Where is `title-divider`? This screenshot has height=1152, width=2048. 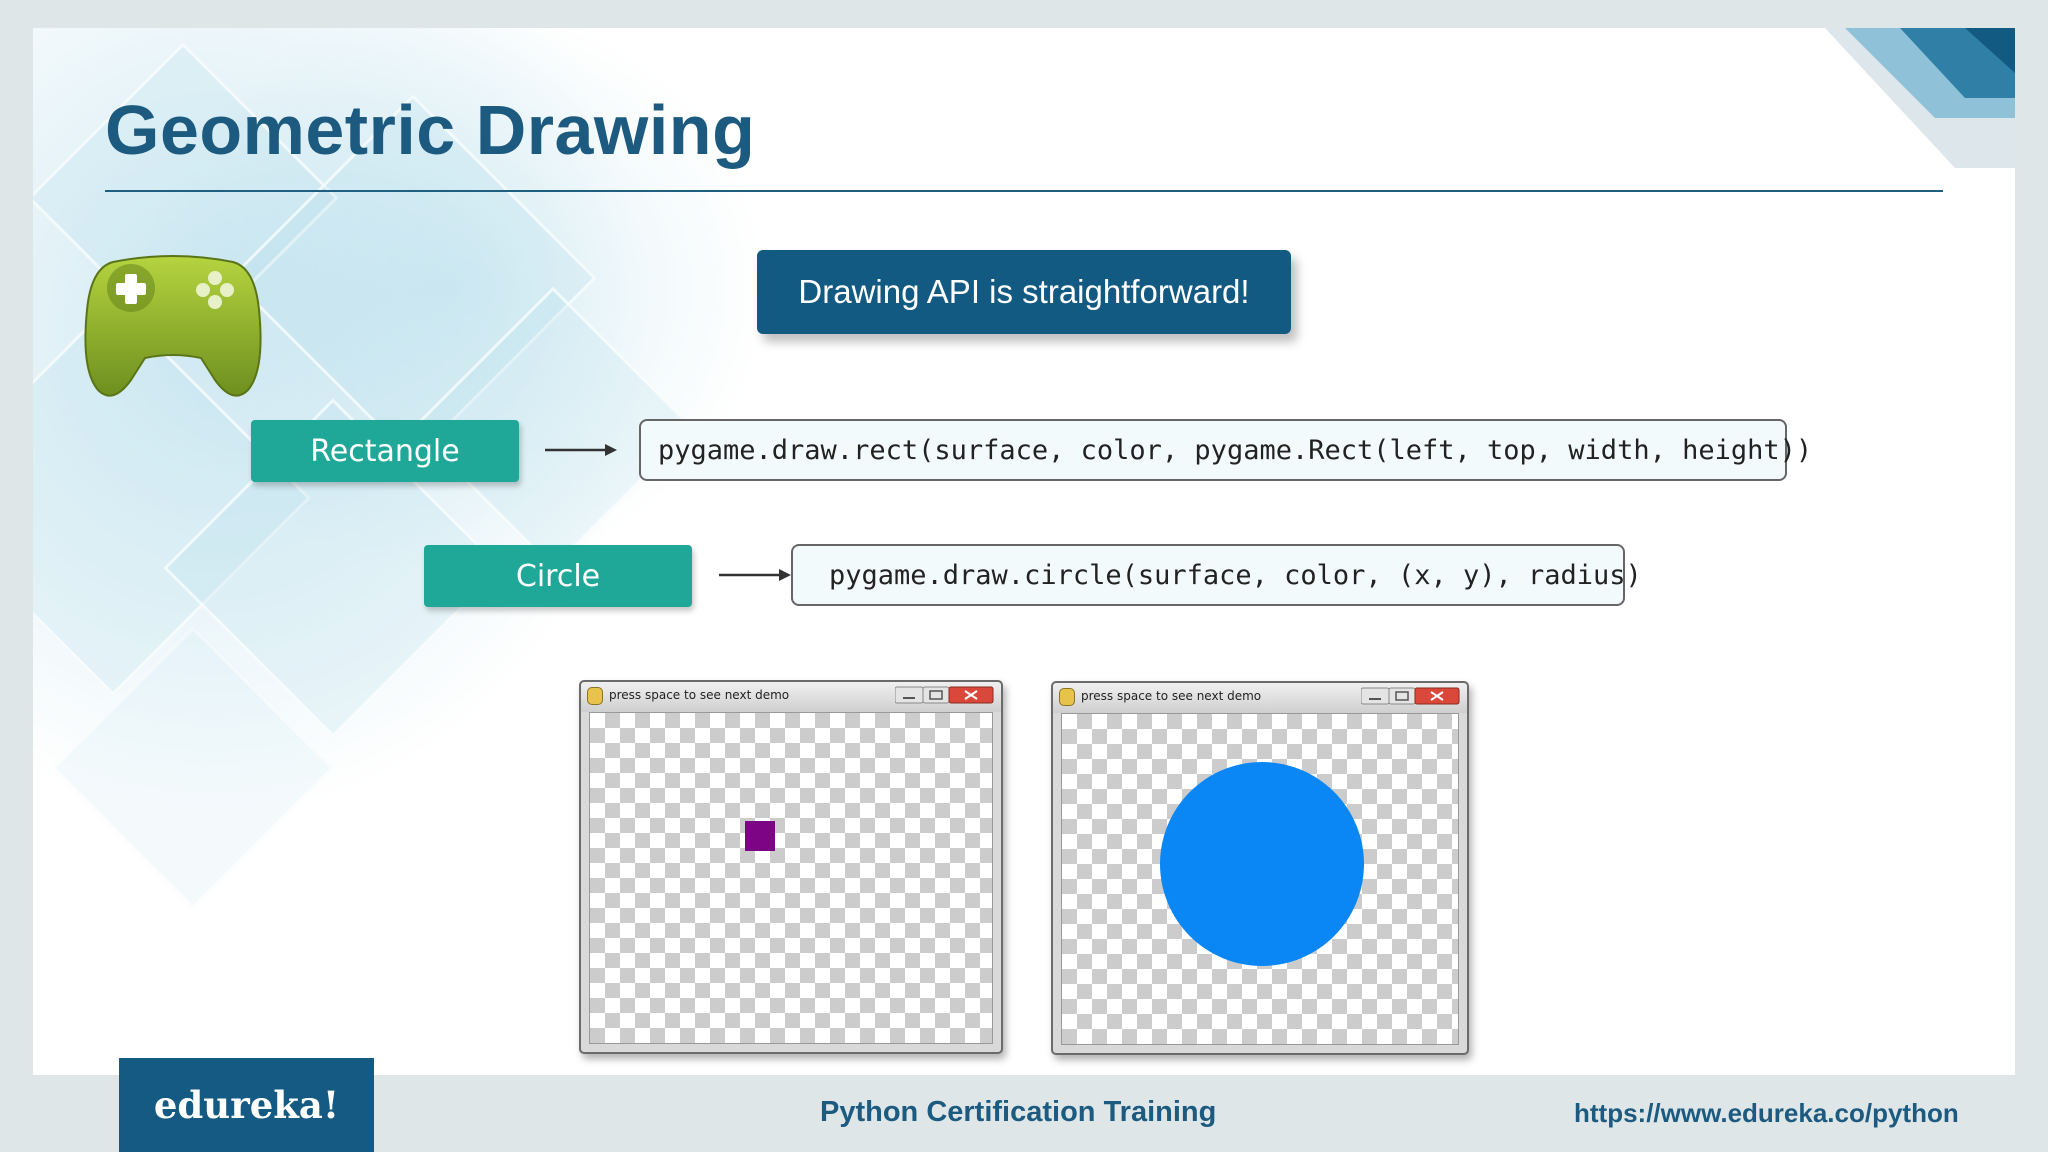
title-divider is located at coordinates (1024, 191).